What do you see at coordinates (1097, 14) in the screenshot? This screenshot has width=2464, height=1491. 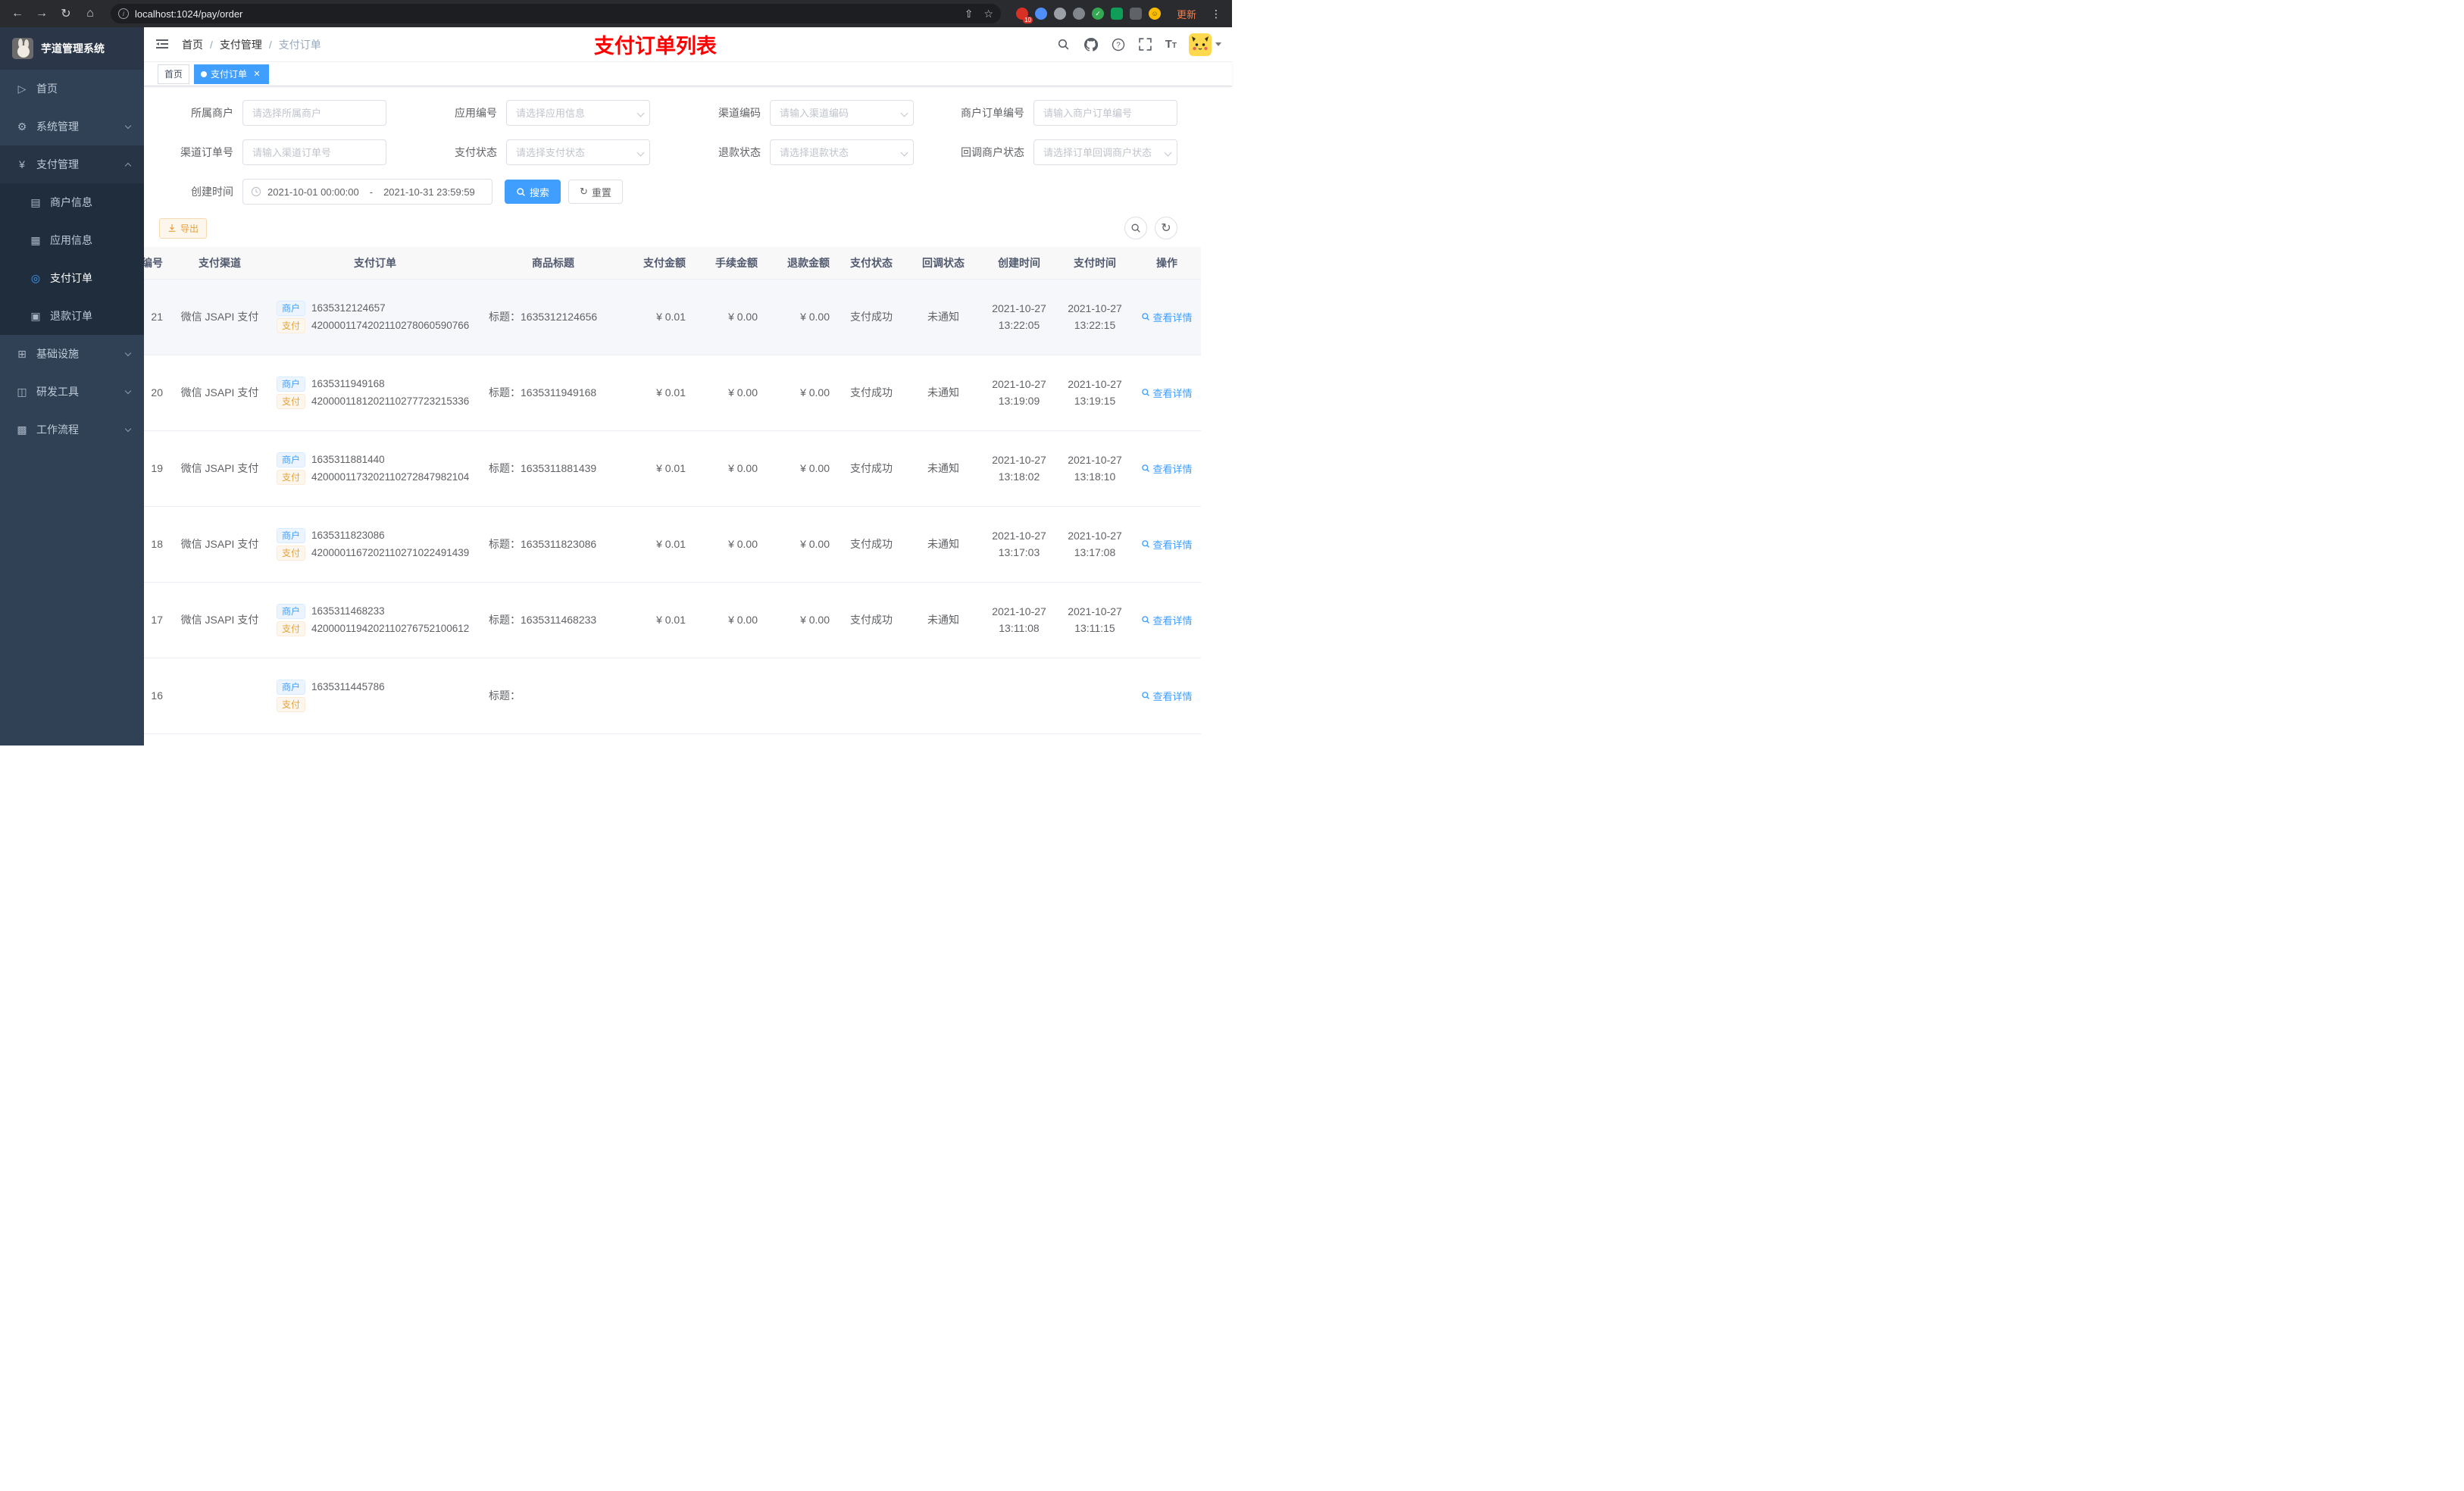 I see `extension-icon-5: ✓` at bounding box center [1097, 14].